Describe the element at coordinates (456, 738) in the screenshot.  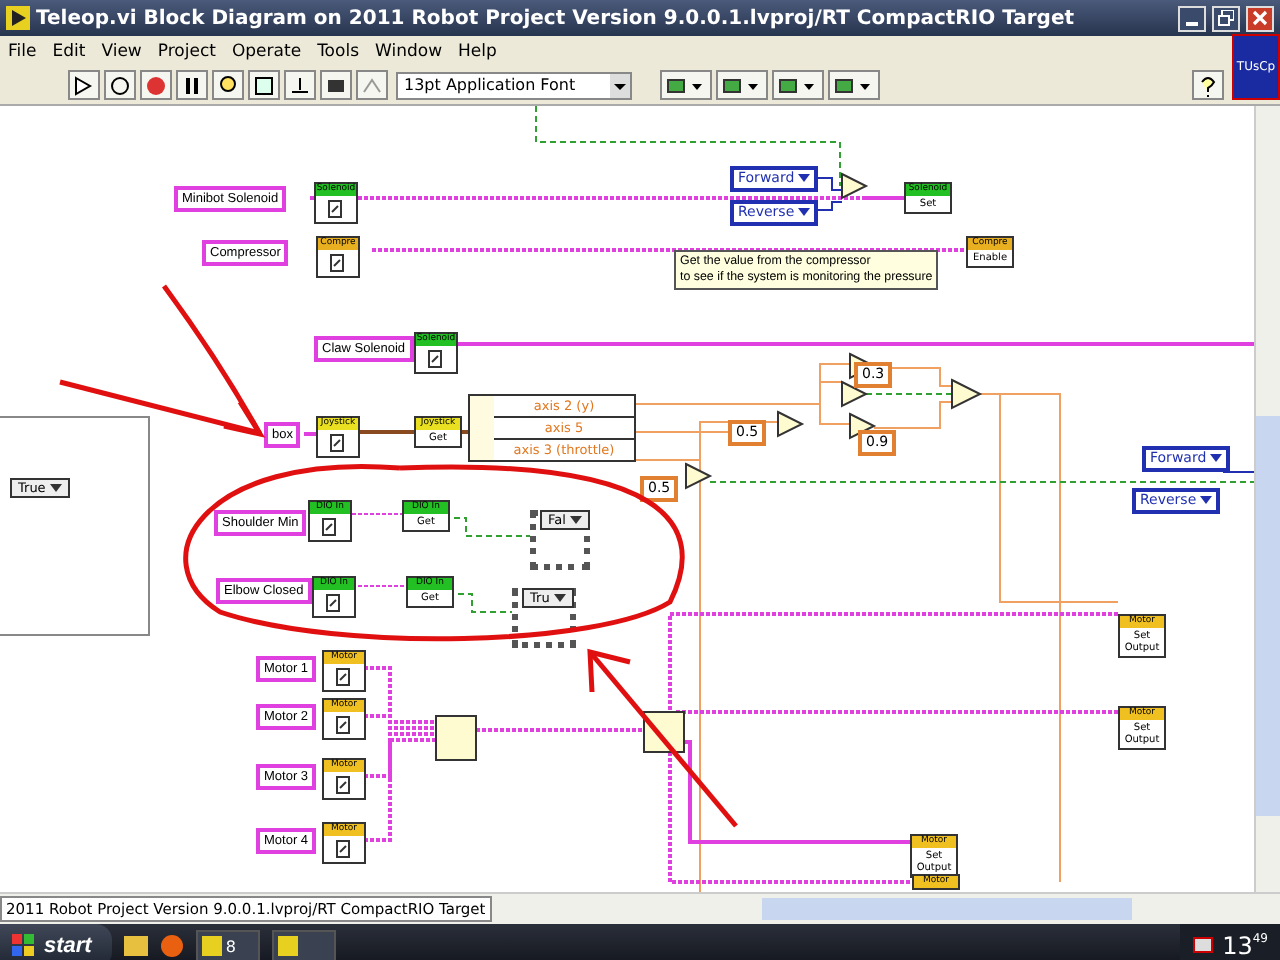
I see `bundle-node` at that location.